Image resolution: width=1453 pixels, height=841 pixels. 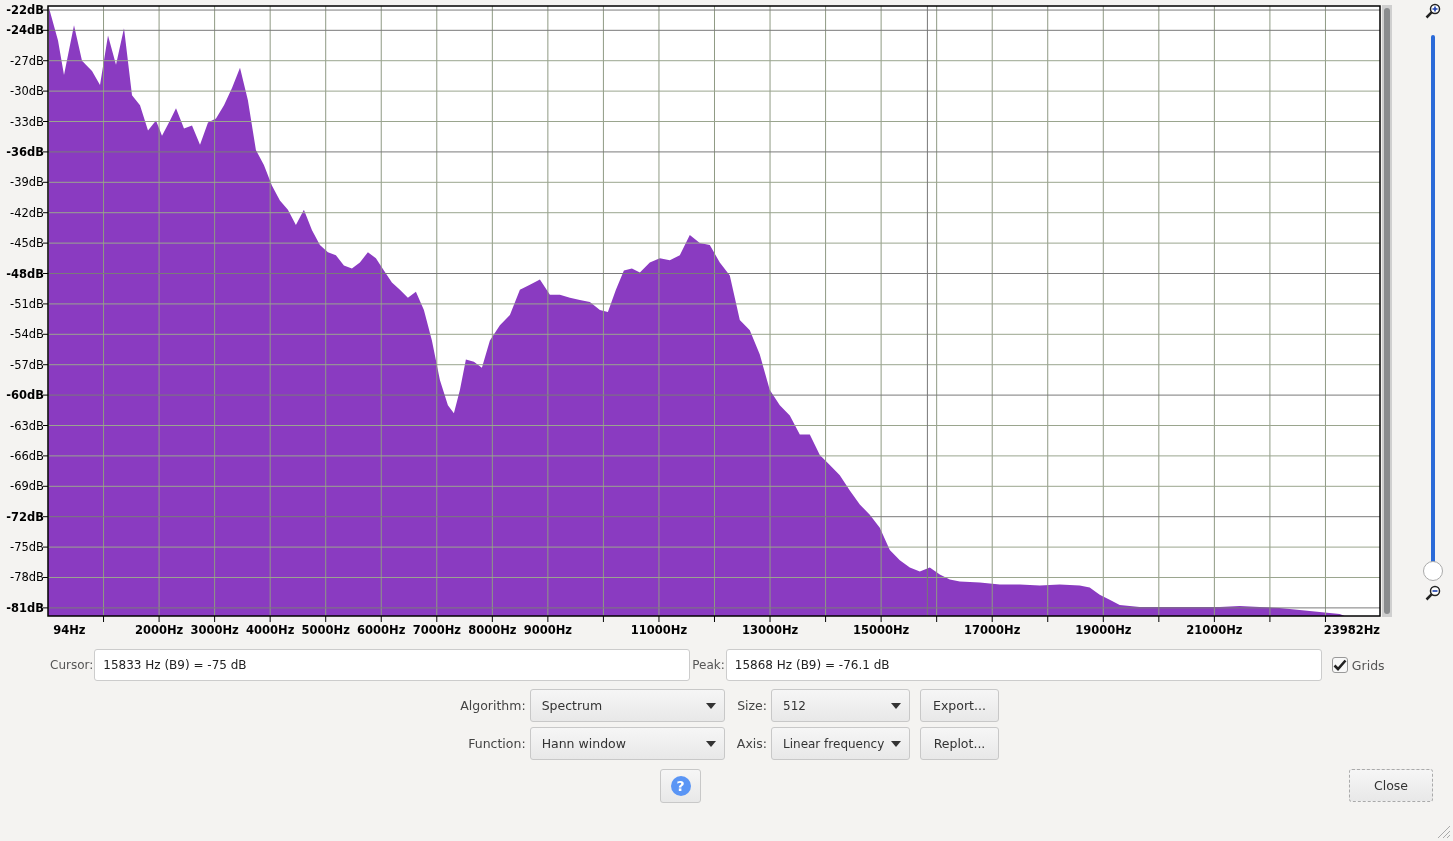 I want to click on dropdown: 512, so click(x=840, y=705).